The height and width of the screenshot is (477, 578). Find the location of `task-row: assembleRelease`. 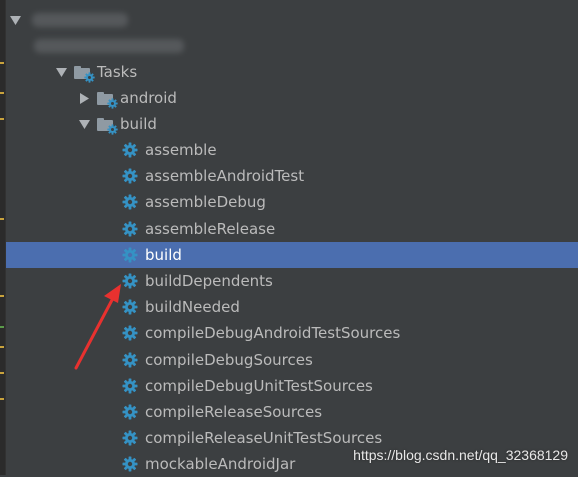

task-row: assembleRelease is located at coordinates (292, 229).